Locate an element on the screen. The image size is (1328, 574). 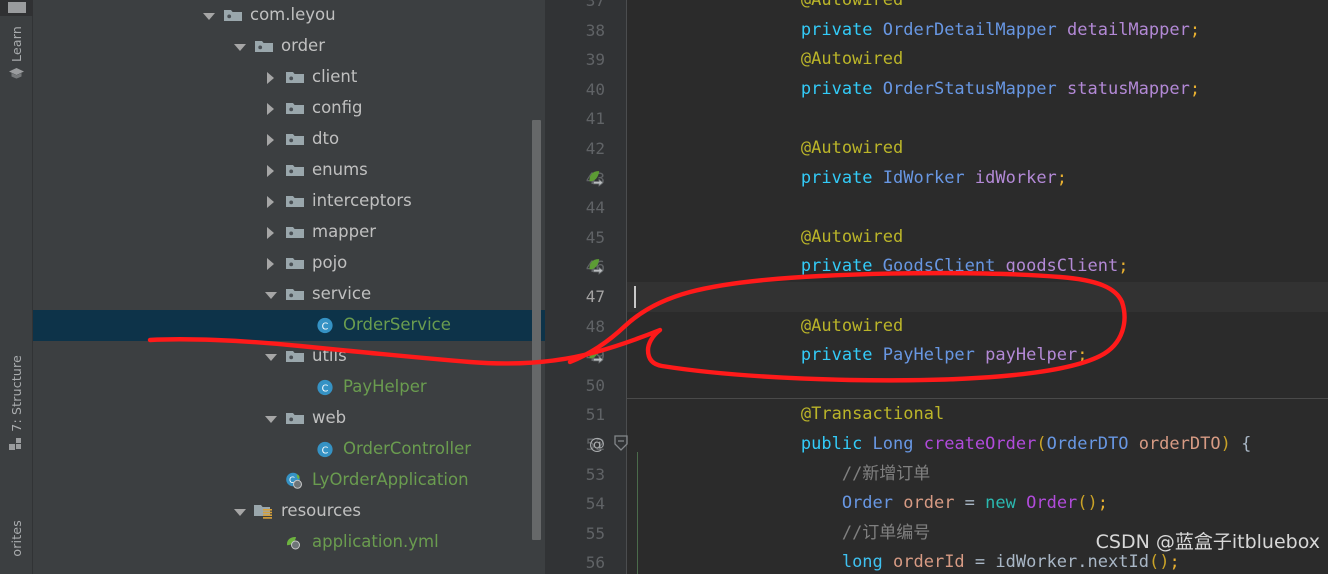
line-number: 37 is located at coordinates (595, 5).